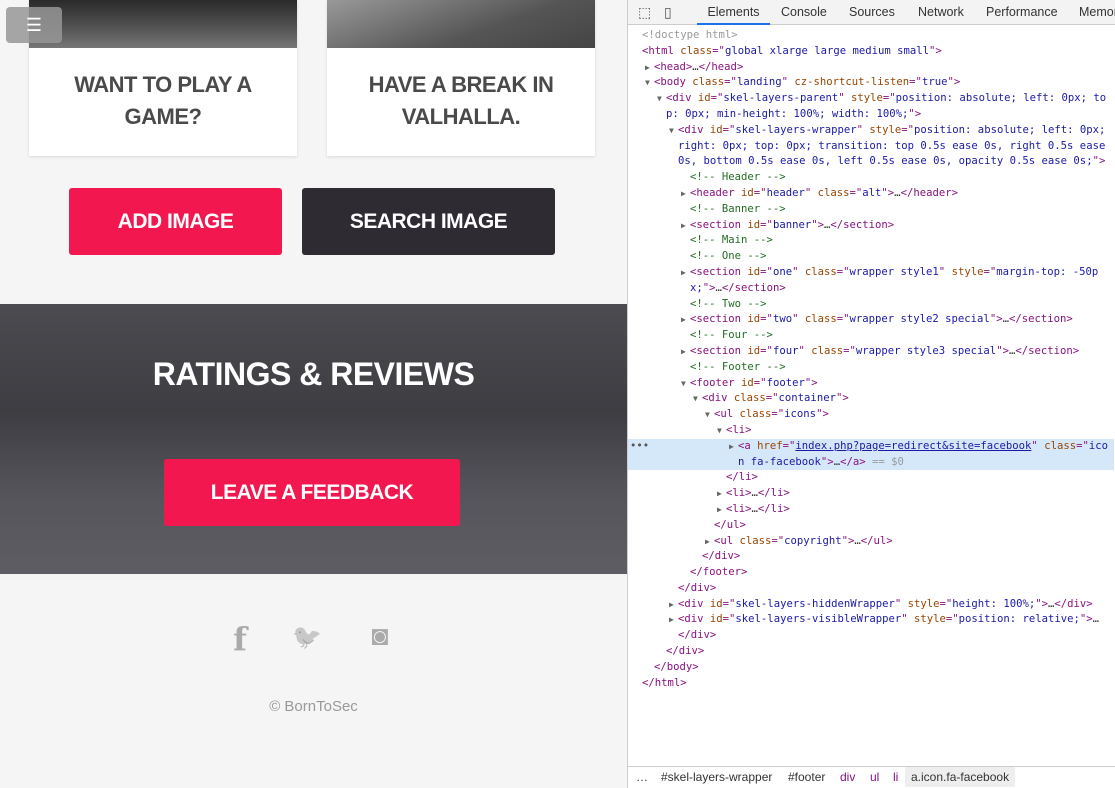  Describe the element at coordinates (461, 78) in the screenshot. I see `card-valhalla: HAVE A BREAK IN VALHALLA.` at that location.